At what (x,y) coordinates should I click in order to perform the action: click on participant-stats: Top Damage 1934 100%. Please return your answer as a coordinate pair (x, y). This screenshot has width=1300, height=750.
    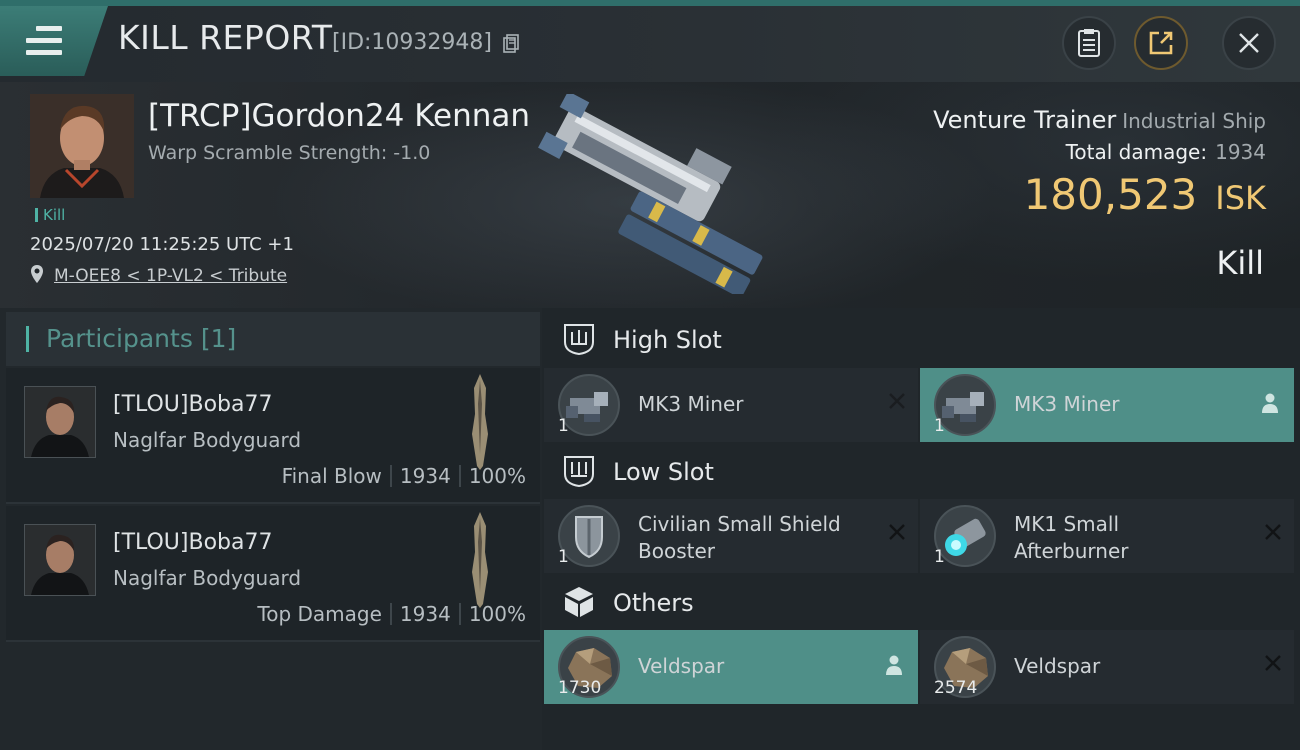
    Looking at the image, I should click on (391, 614).